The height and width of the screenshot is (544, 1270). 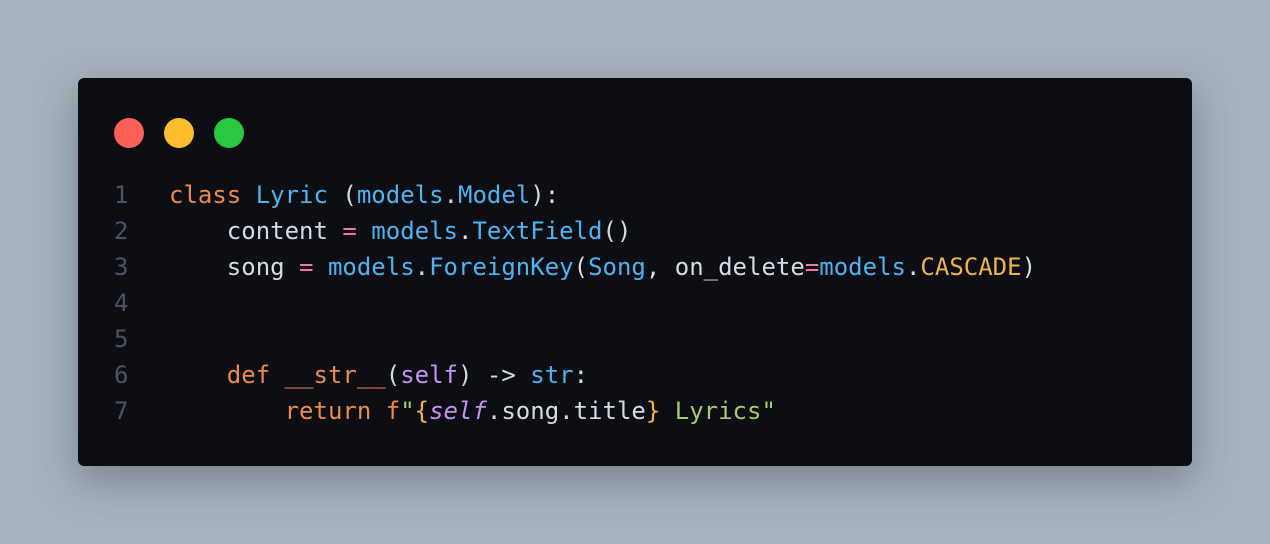 What do you see at coordinates (422, 411) in the screenshot?
I see `code-token: {` at bounding box center [422, 411].